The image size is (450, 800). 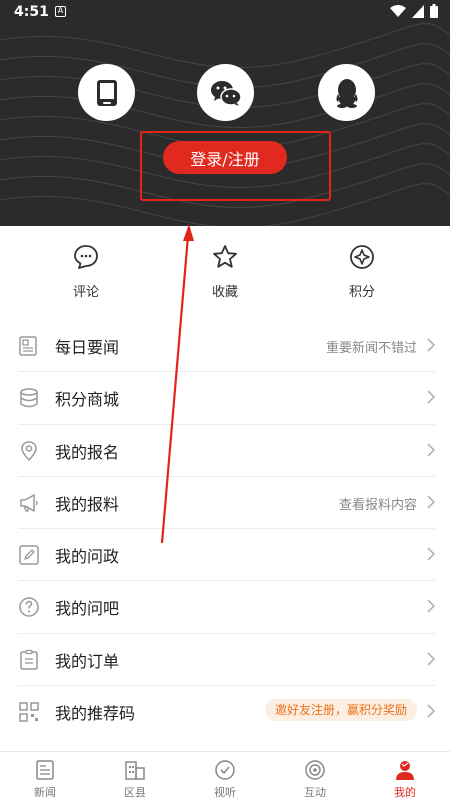 I want to click on menu-item-daily-news: 每日要闻 重要新闻不错过, so click(x=226, y=346).